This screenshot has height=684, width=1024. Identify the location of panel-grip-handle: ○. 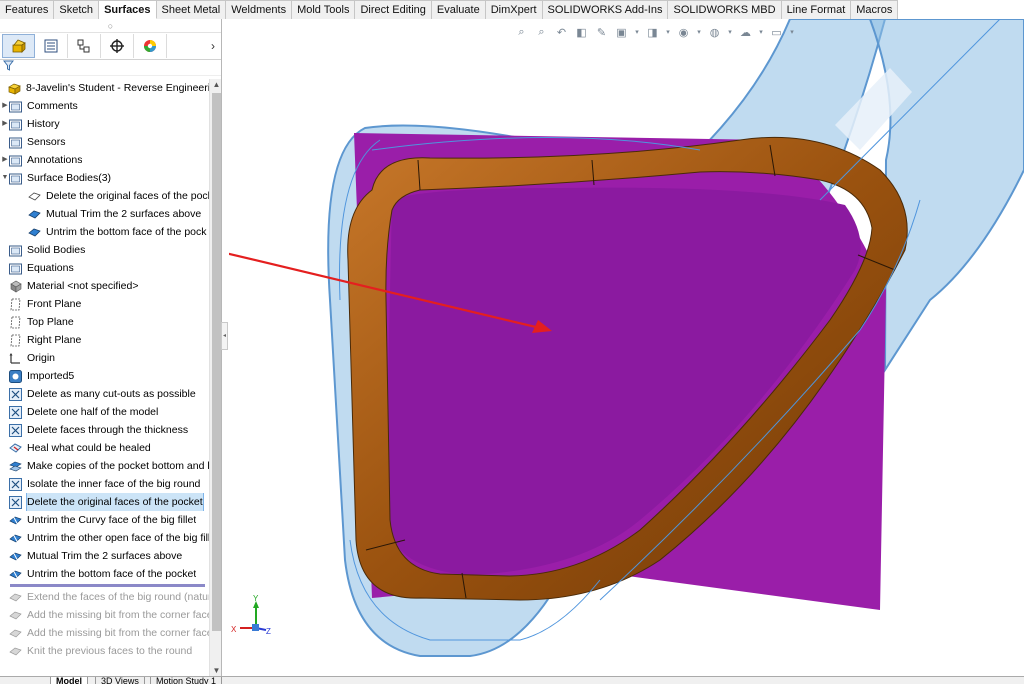
(110, 26).